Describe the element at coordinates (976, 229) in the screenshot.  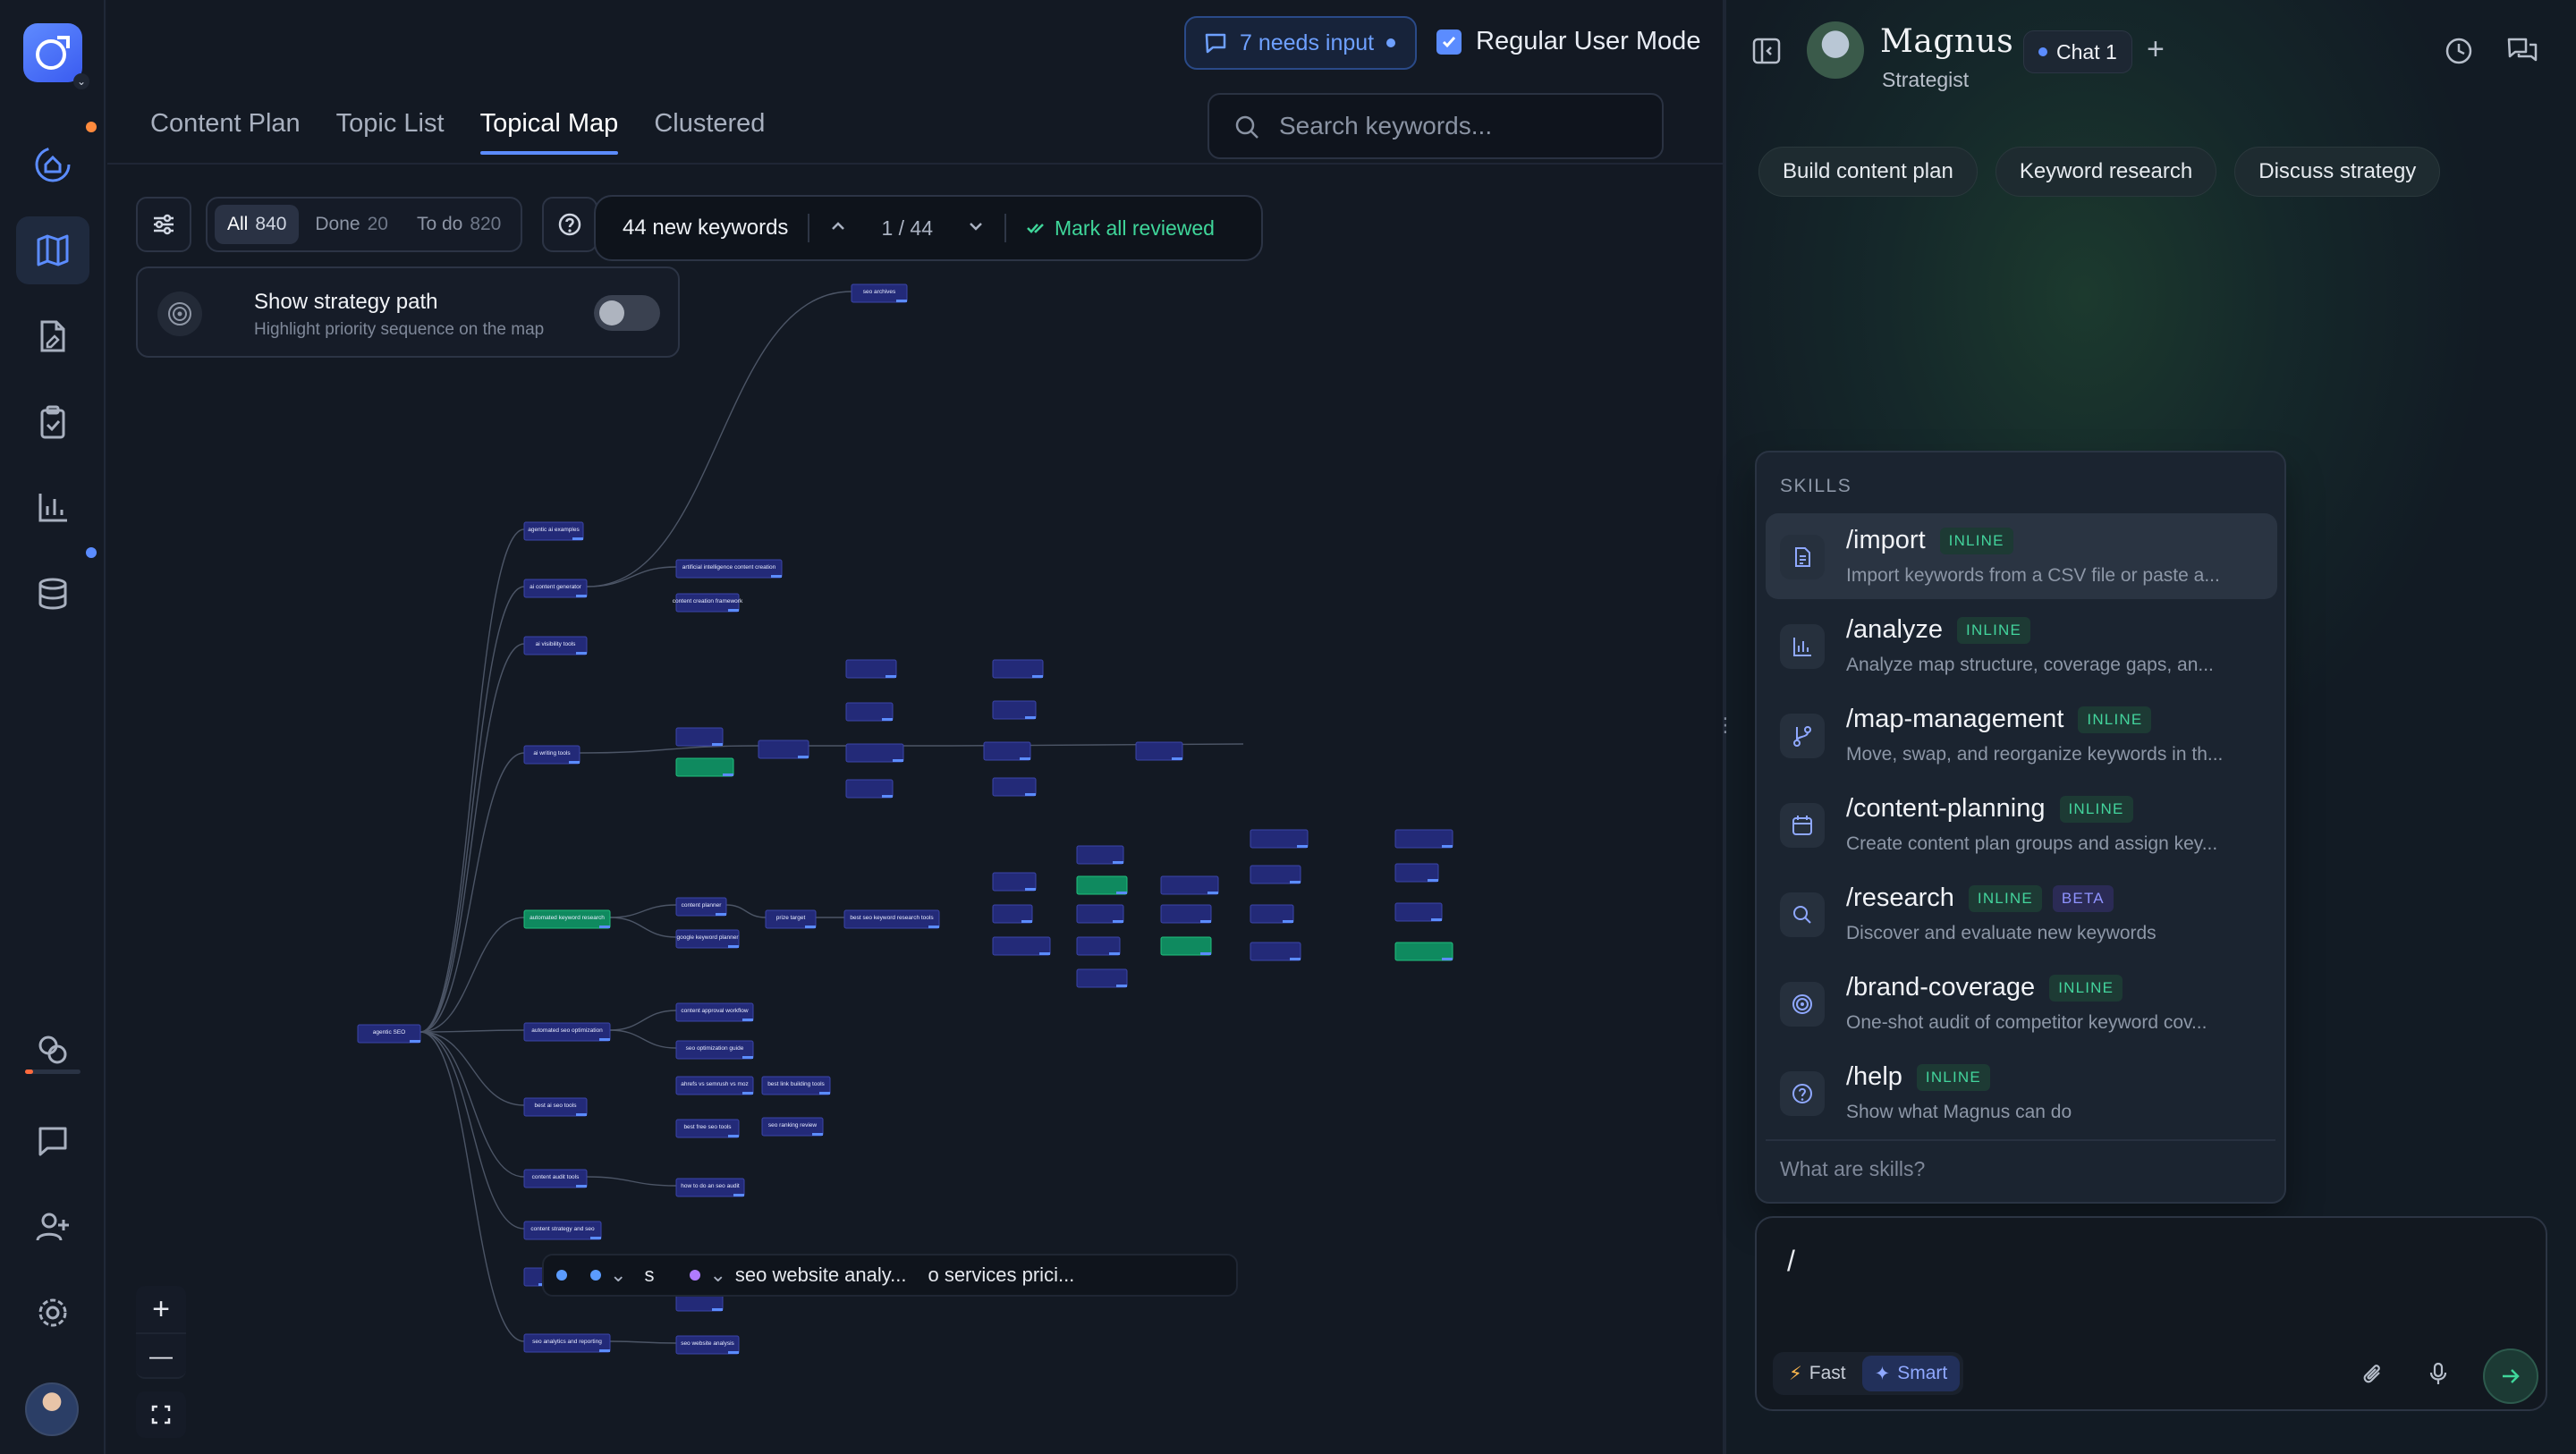
I see `chevron-down-icon` at that location.